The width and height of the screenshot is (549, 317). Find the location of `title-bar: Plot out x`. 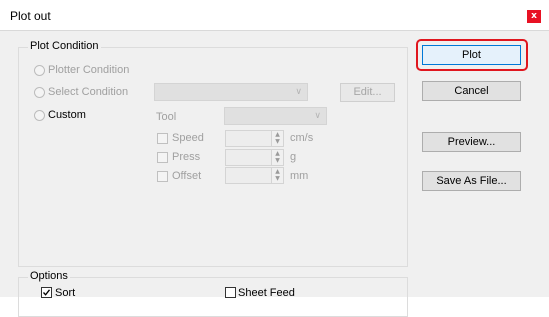

title-bar: Plot out x is located at coordinates (274, 15).